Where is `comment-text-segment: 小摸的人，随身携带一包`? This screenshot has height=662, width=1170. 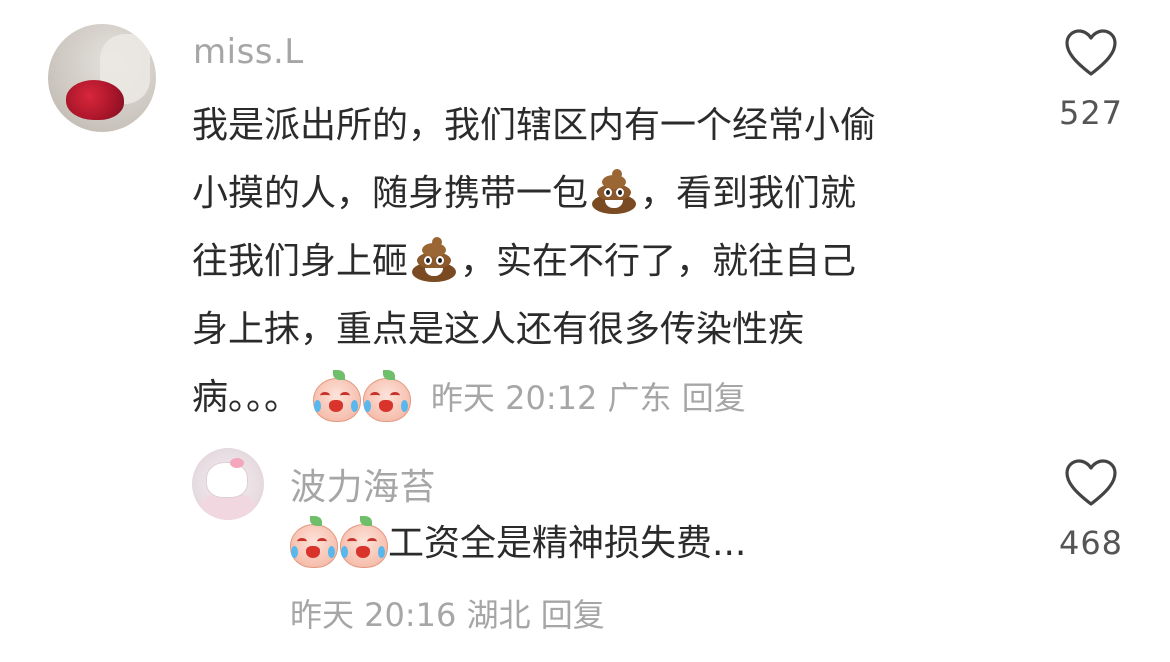
comment-text-segment: 小摸的人，随身携带一包 is located at coordinates (390, 193).